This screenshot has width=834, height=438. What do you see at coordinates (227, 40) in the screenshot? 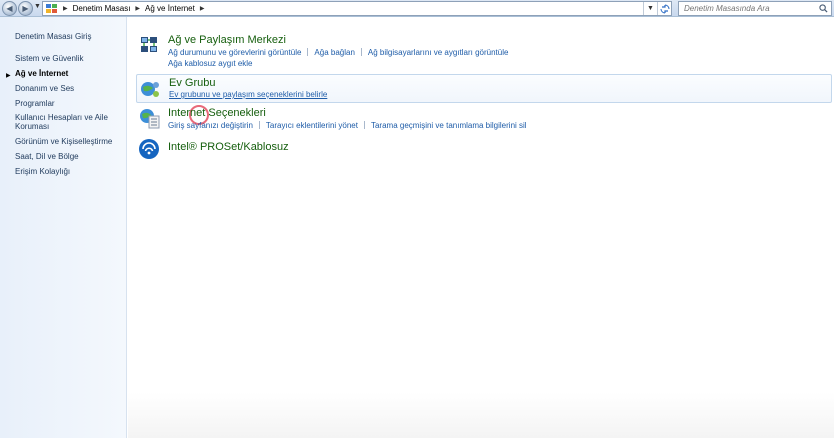
I see `category-title: Ağ ve Paylaşım Merkezi` at bounding box center [227, 40].